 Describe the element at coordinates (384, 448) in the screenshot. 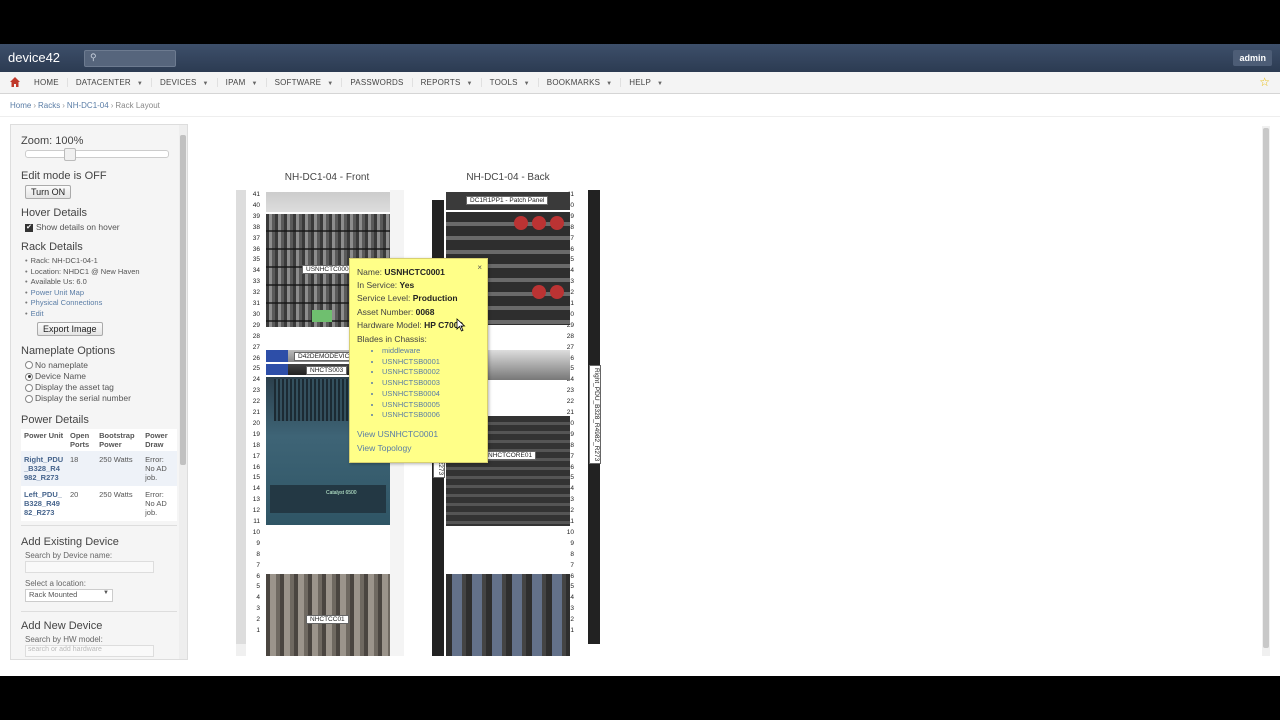

I see `view-topology-link: View Topology` at that location.